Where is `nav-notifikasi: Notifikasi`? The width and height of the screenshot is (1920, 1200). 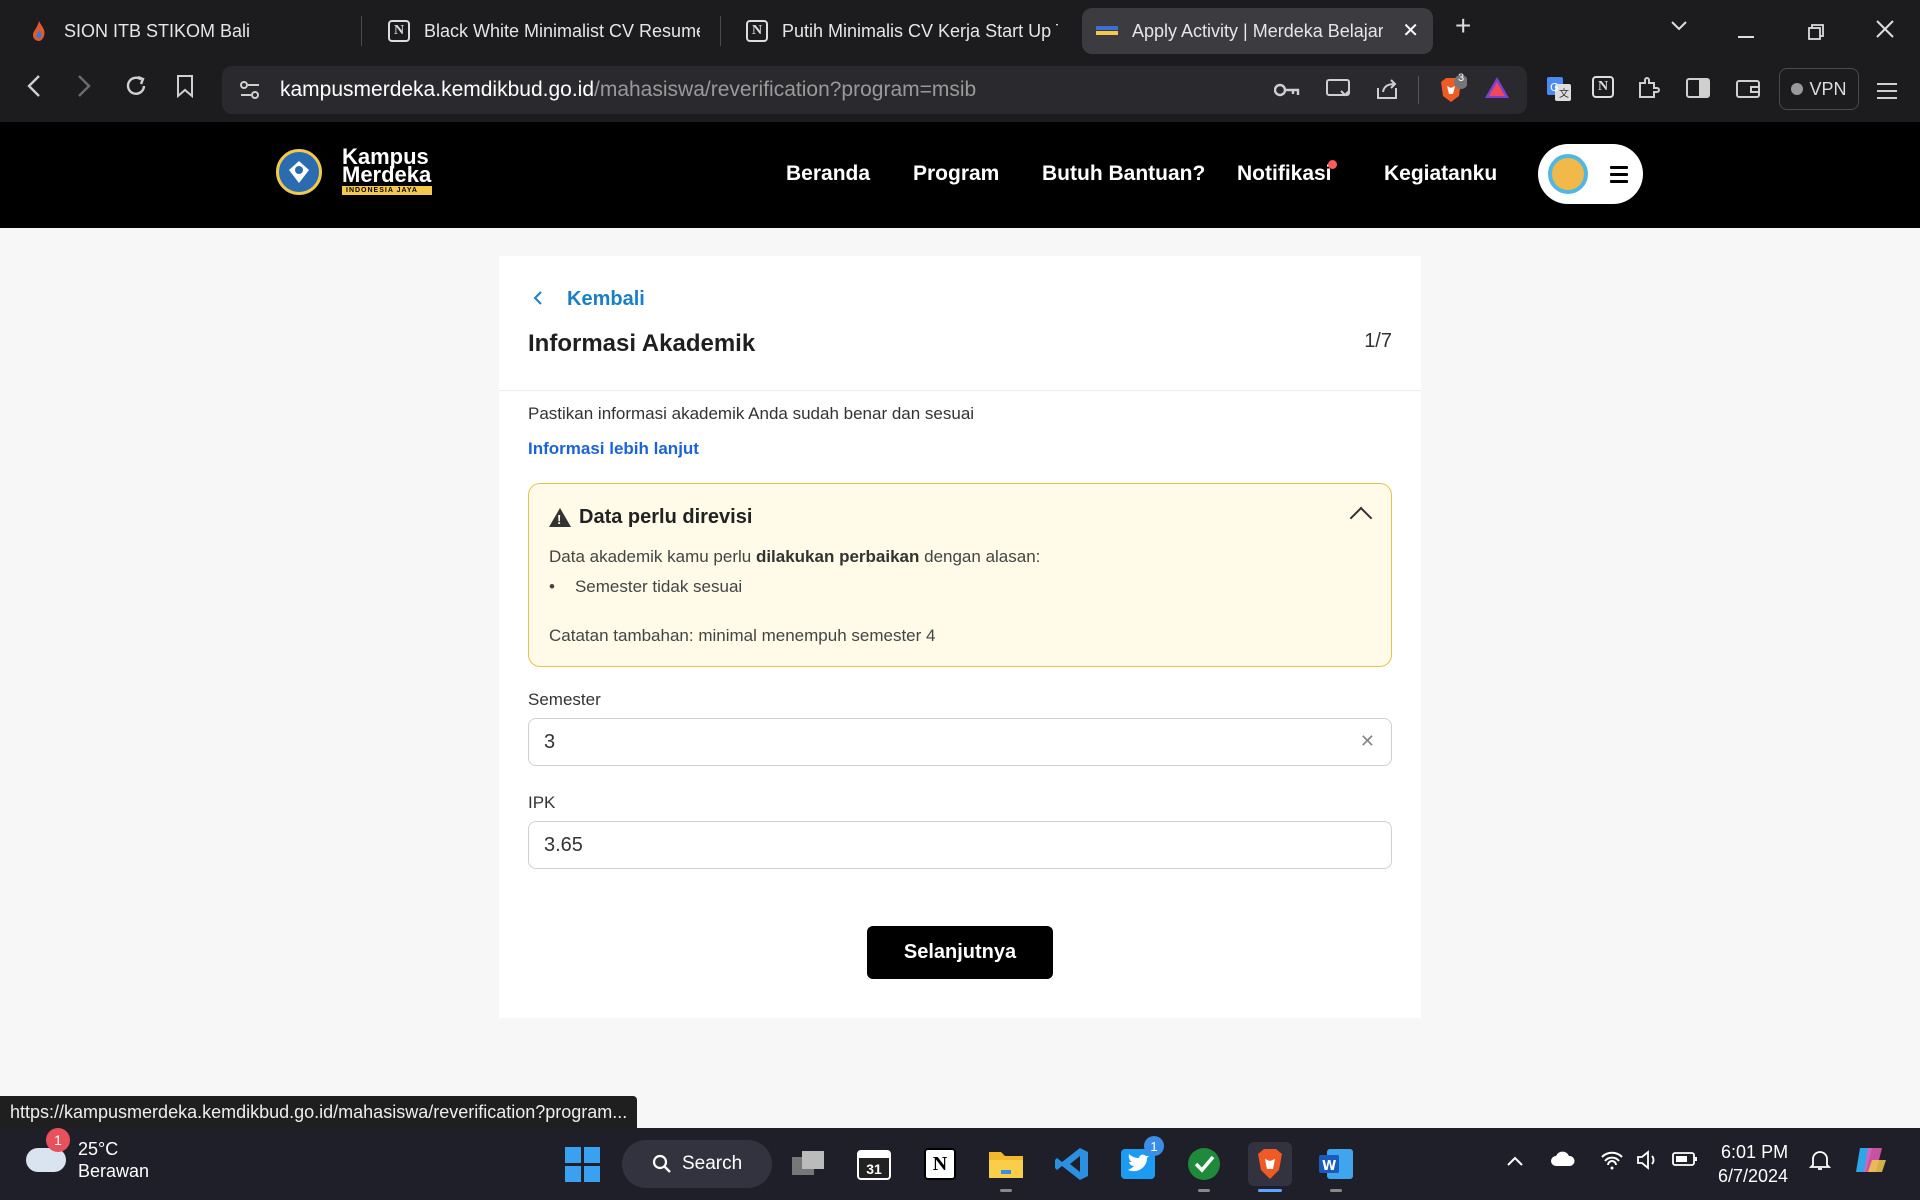
nav-notifikasi: Notifikasi is located at coordinates (1284, 174).